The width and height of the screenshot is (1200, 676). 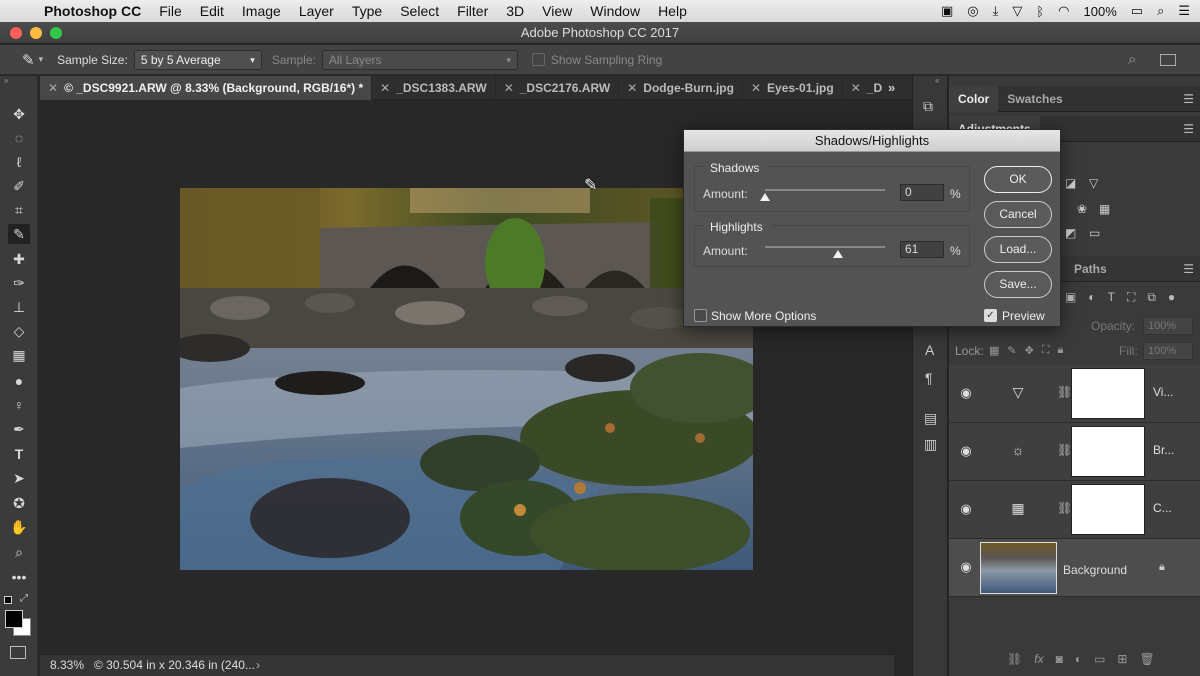 What do you see at coordinates (472, 11) in the screenshot?
I see `menu-filter: Filter` at bounding box center [472, 11].